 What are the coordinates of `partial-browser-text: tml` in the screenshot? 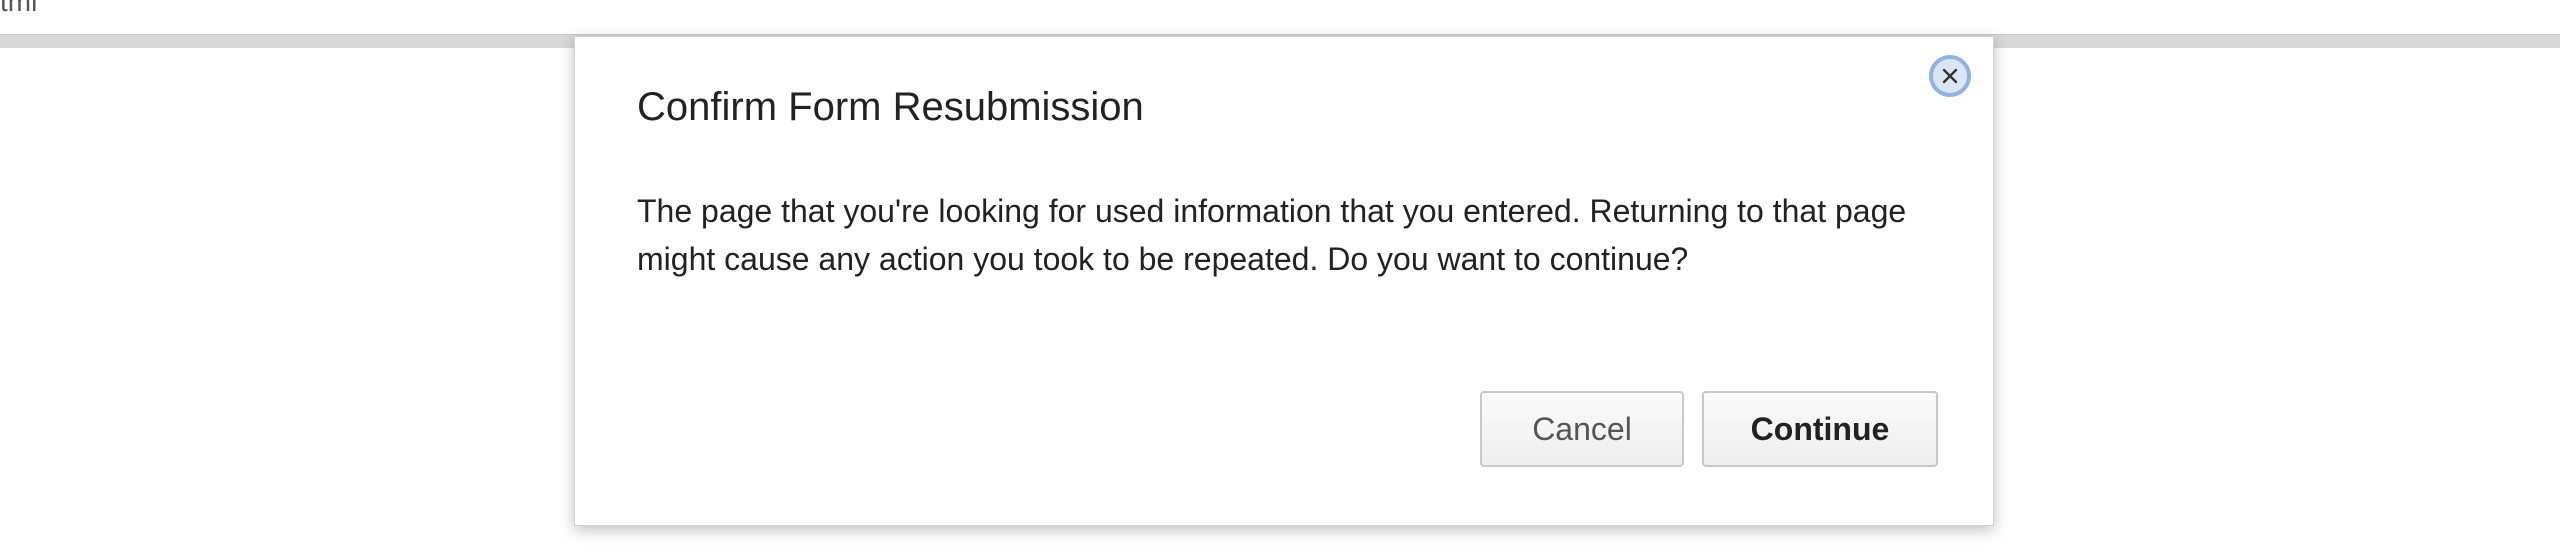 It's located at (19, 8).